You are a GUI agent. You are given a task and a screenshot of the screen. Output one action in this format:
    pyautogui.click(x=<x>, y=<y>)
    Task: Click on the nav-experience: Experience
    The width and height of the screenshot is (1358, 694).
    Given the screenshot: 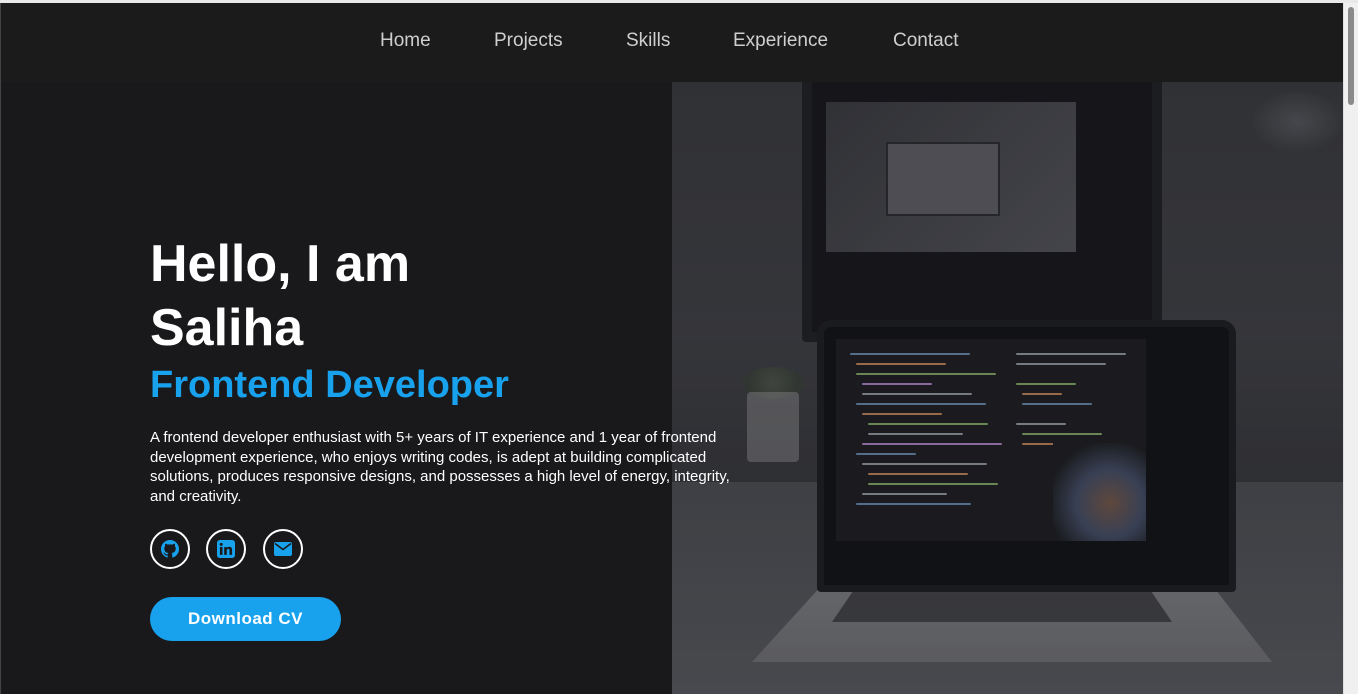 What is the action you would take?
    pyautogui.click(x=780, y=41)
    